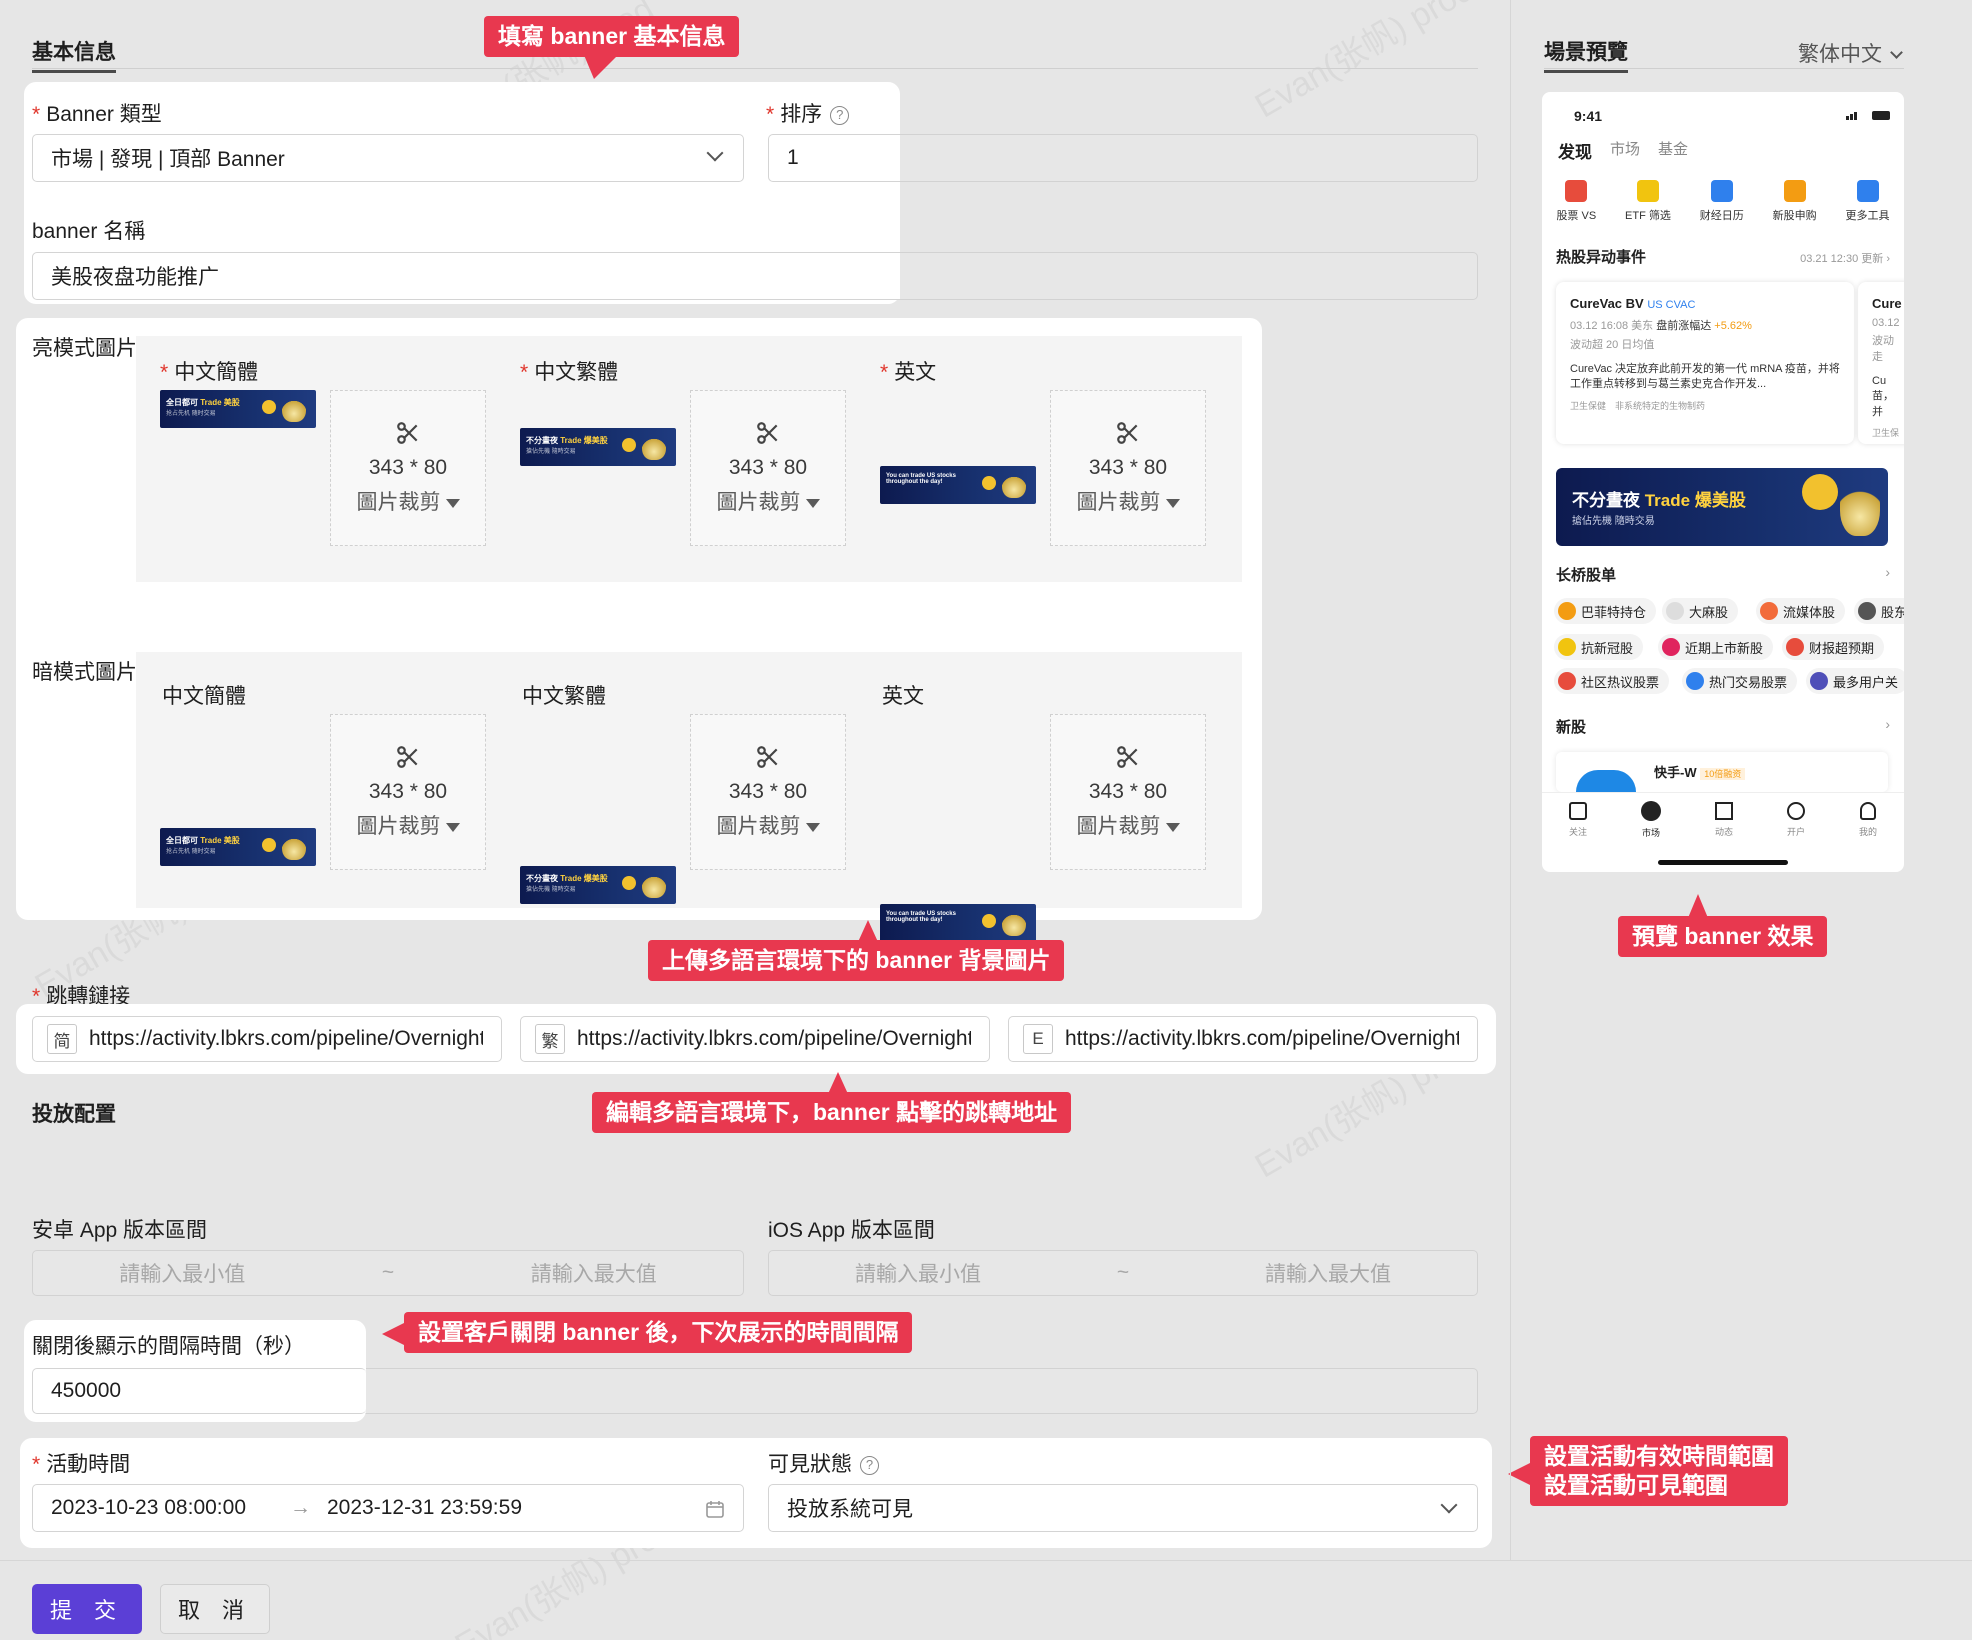 This screenshot has width=1972, height=1640. What do you see at coordinates (1740, 681) in the screenshot?
I see `chip: 热门交易股票` at bounding box center [1740, 681].